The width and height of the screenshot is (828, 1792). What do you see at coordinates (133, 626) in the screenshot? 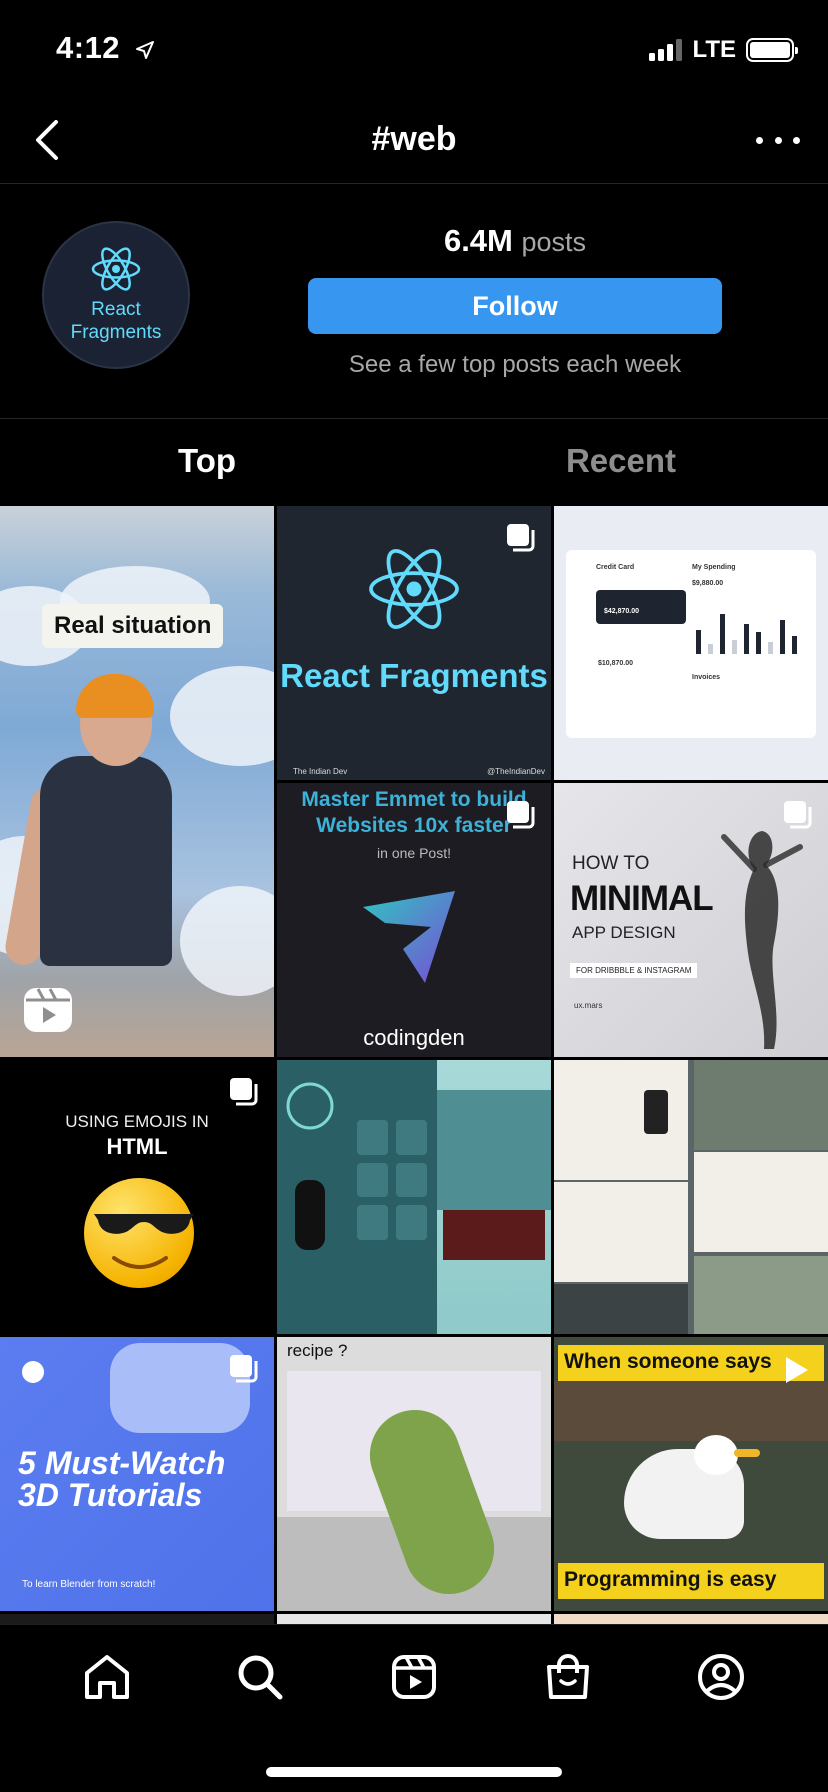
I see `post-caption: Real situation` at bounding box center [133, 626].